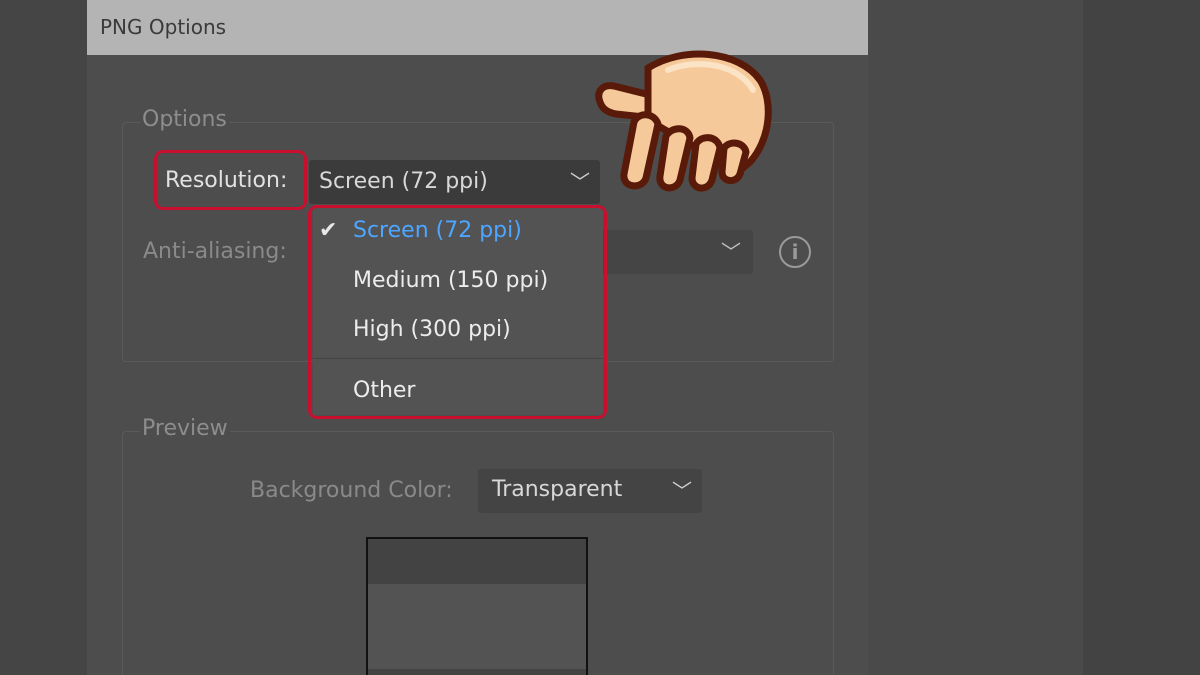  I want to click on preview-group-label: Preview, so click(185, 428).